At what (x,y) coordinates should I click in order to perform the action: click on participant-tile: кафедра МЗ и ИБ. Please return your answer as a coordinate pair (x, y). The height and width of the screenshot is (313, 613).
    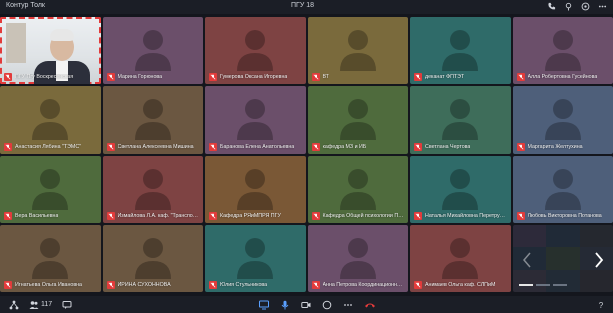
    Looking at the image, I should click on (357, 120).